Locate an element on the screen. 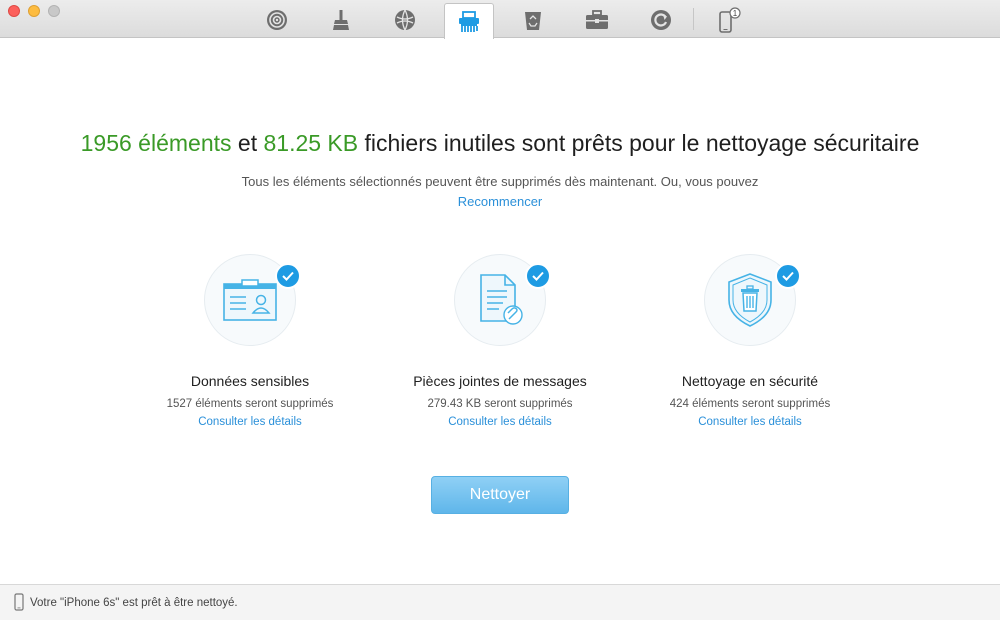 This screenshot has width=1000, height=620. toolbar-recycle-button is located at coordinates (533, 20).